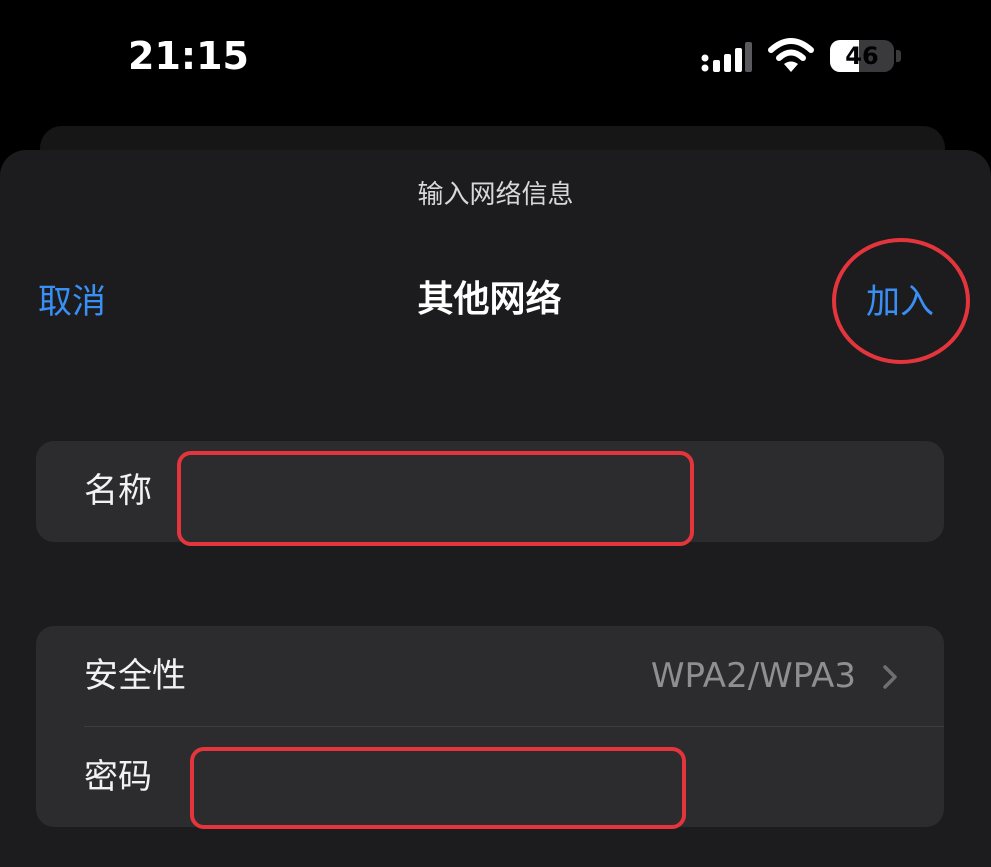 Image resolution: width=991 pixels, height=867 pixels. Describe the element at coordinates (791, 55) in the screenshot. I see `wifi-icon` at that location.